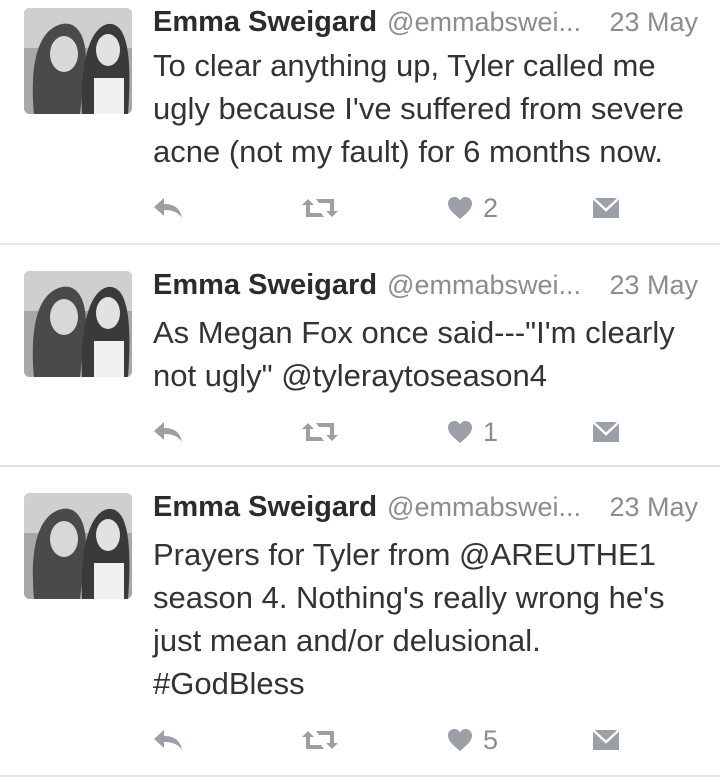  What do you see at coordinates (360, 432) in the screenshot?
I see `tweet-actions: 1` at bounding box center [360, 432].